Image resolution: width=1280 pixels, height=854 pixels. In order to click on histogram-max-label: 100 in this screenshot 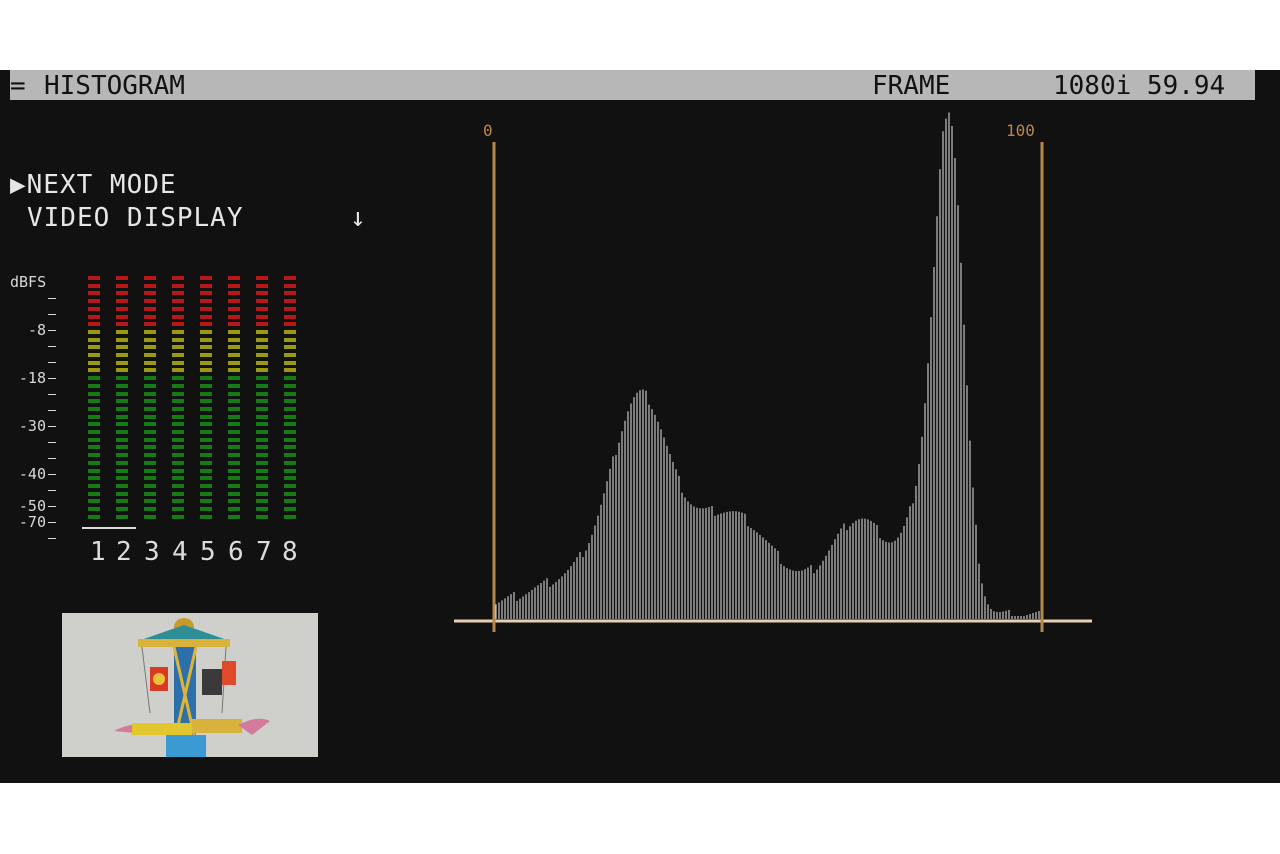, I will do `click(1020, 130)`.